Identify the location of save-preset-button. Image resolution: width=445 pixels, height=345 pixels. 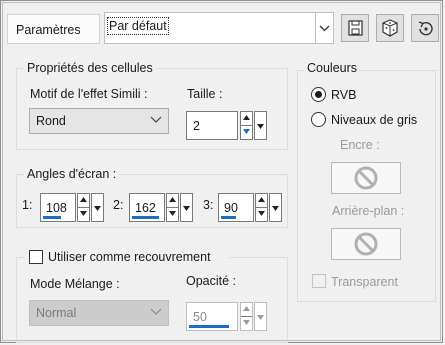
(355, 28).